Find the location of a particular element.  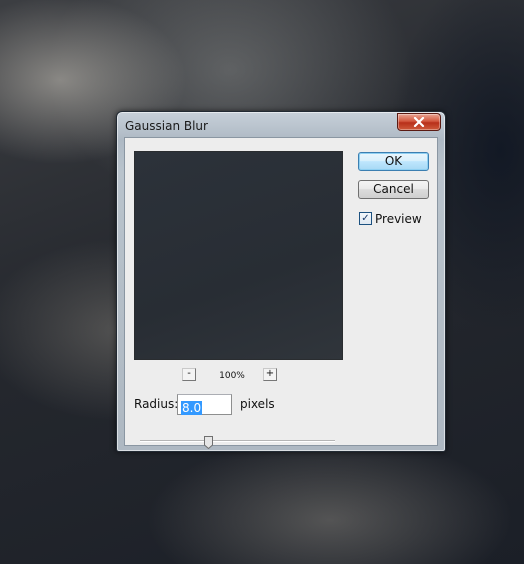

close-icon is located at coordinates (419, 122).